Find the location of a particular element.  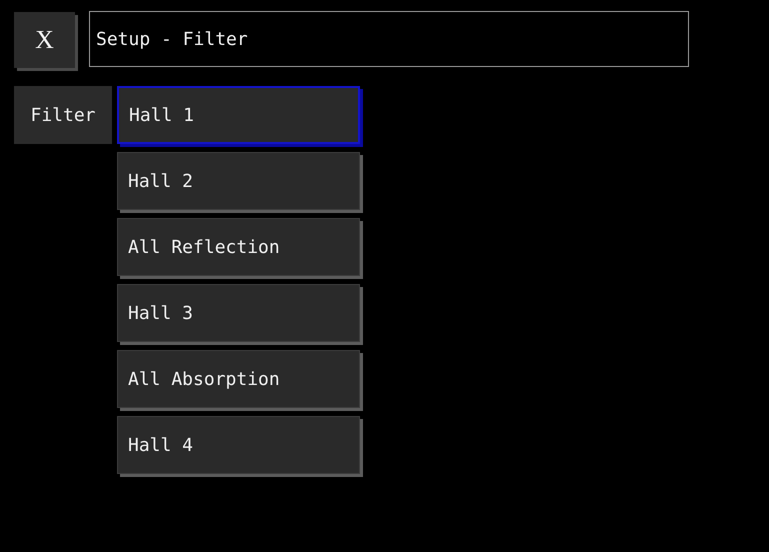

filter-button: All Absorption is located at coordinates (238, 379).